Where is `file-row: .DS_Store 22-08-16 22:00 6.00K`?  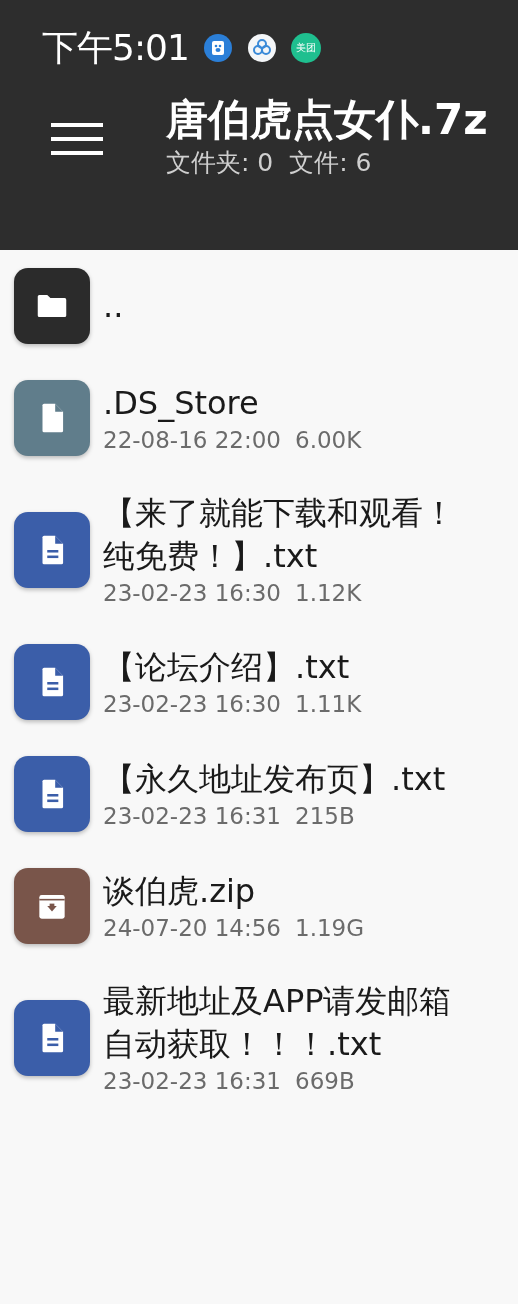
file-row: .DS_Store 22-08-16 22:00 6.00K is located at coordinates (259, 418).